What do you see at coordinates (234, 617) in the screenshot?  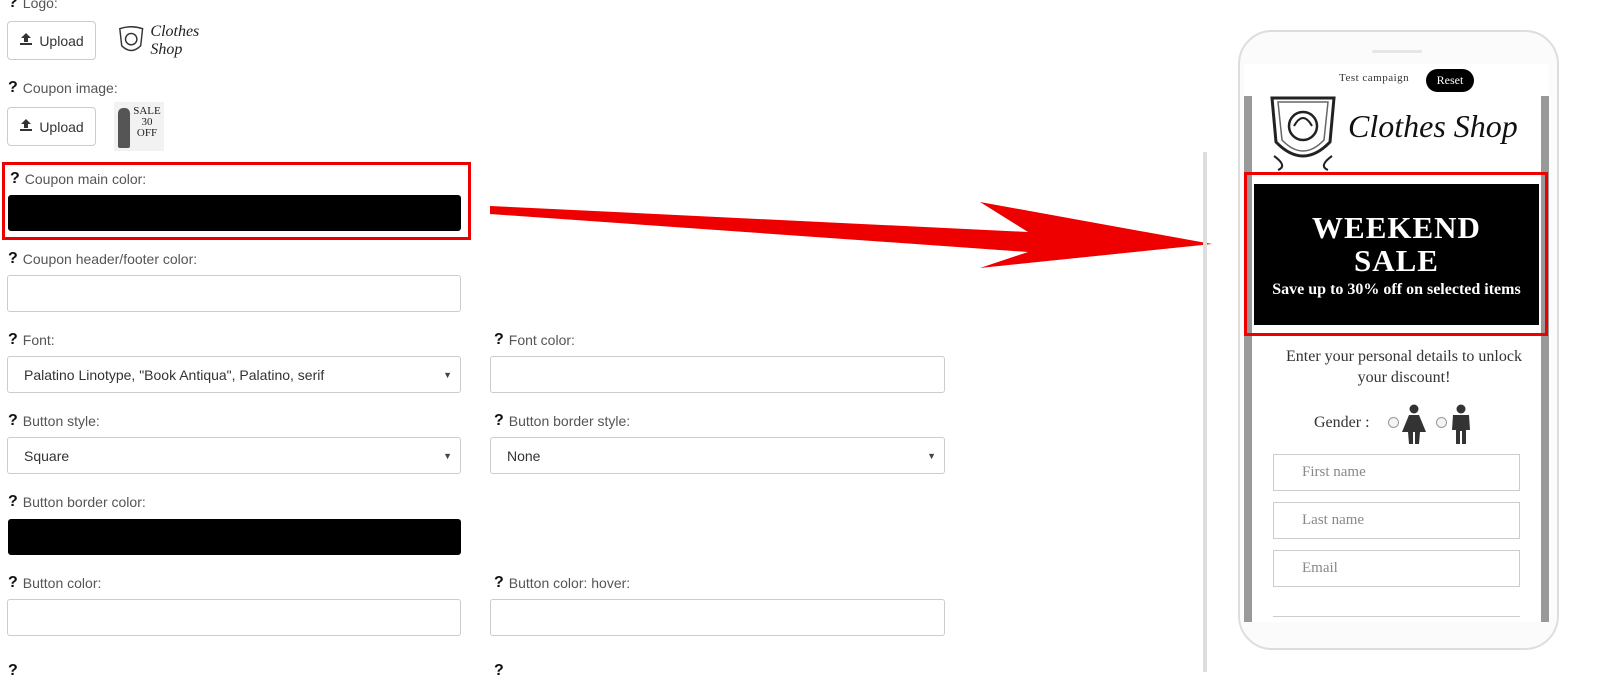 I see `button-color-input` at bounding box center [234, 617].